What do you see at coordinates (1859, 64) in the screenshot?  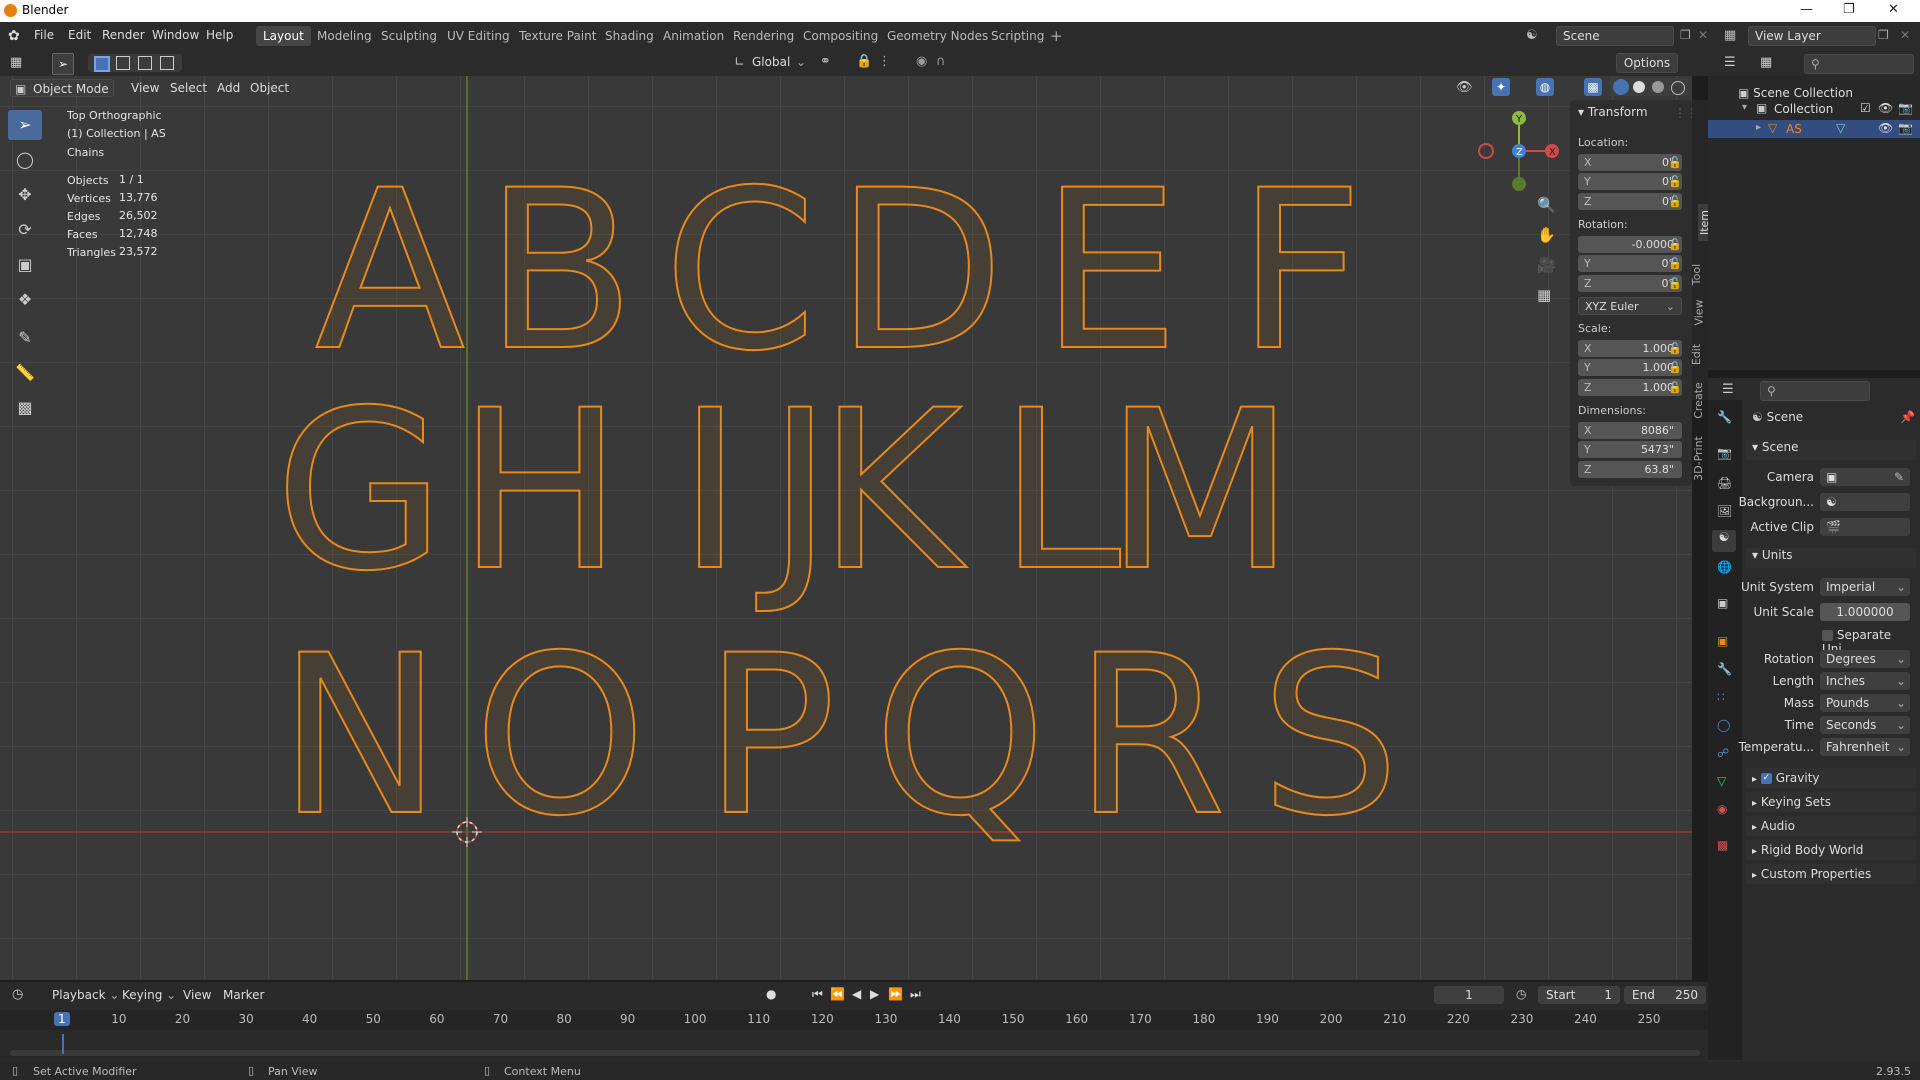 I see `outliner-search-input: ⚲` at bounding box center [1859, 64].